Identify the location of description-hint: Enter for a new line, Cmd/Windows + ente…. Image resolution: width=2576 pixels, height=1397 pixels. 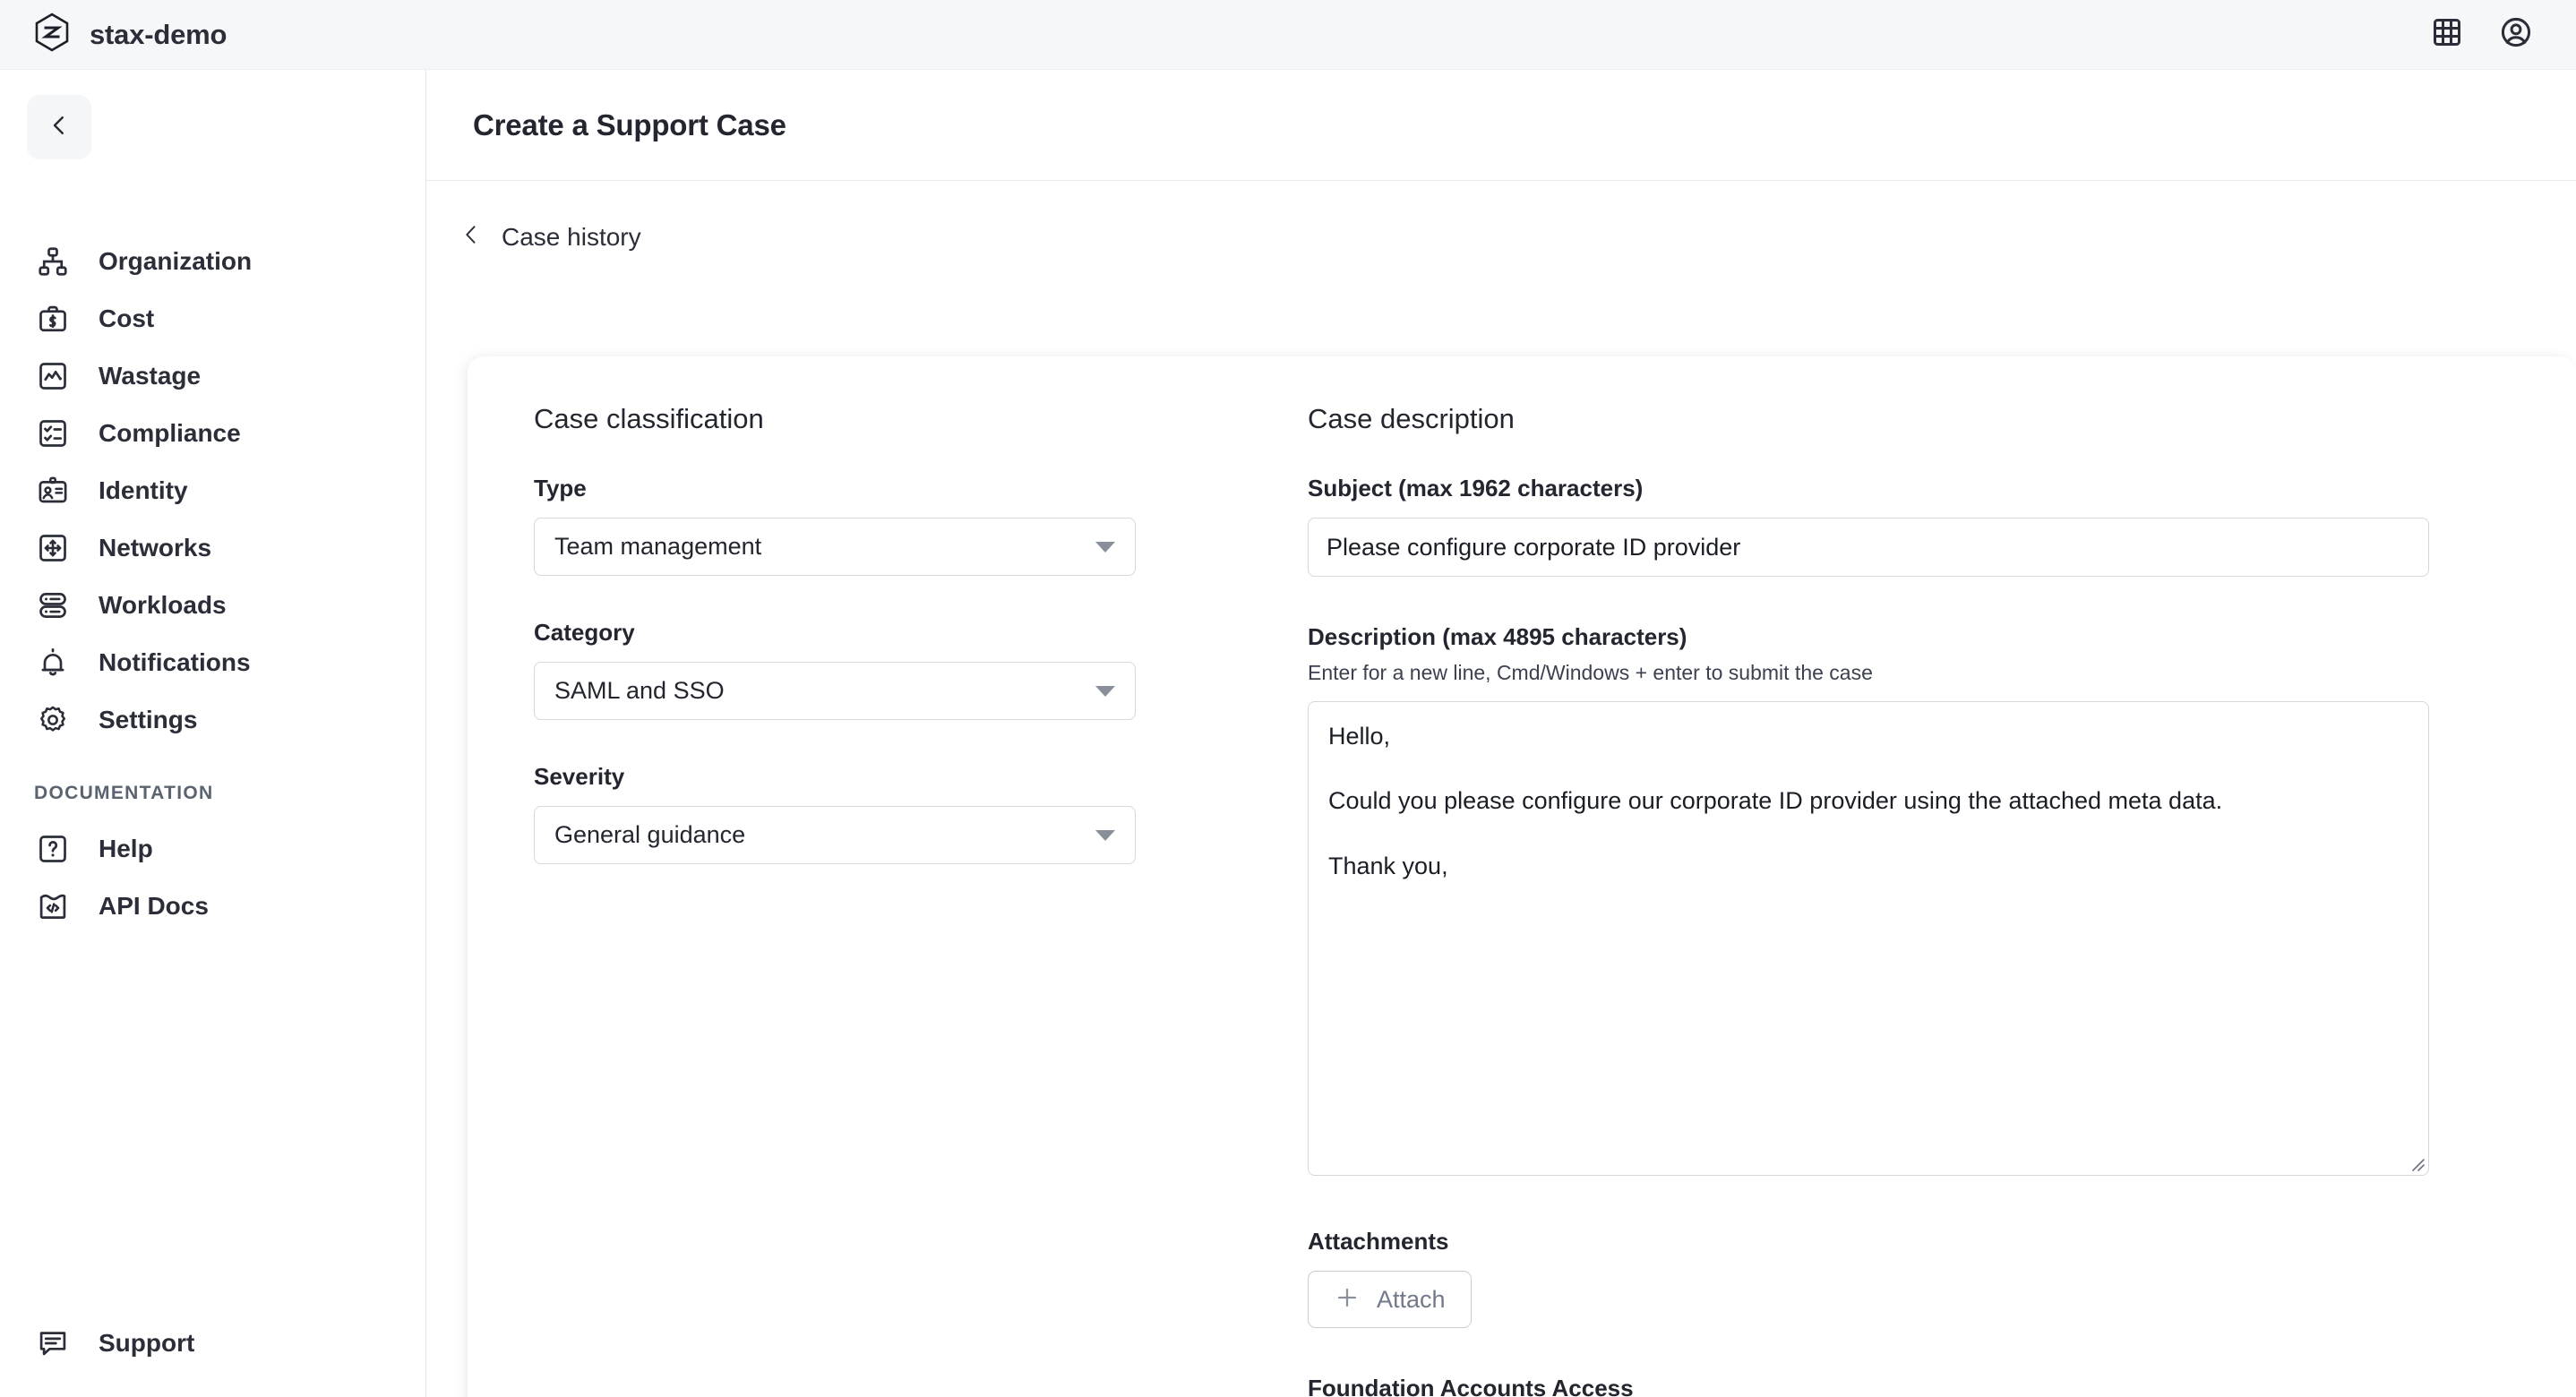
(1590, 672).